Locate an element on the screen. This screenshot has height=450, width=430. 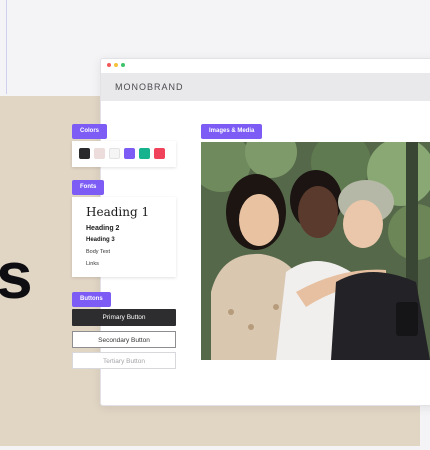
minimize-dot is located at coordinates (116, 65).